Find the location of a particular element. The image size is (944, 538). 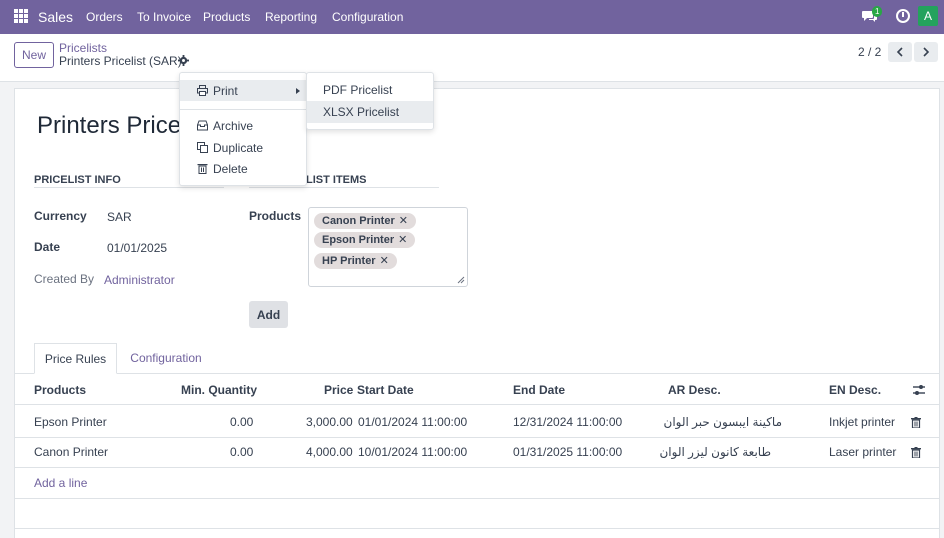

menu-item-print: Print is located at coordinates (243, 90).